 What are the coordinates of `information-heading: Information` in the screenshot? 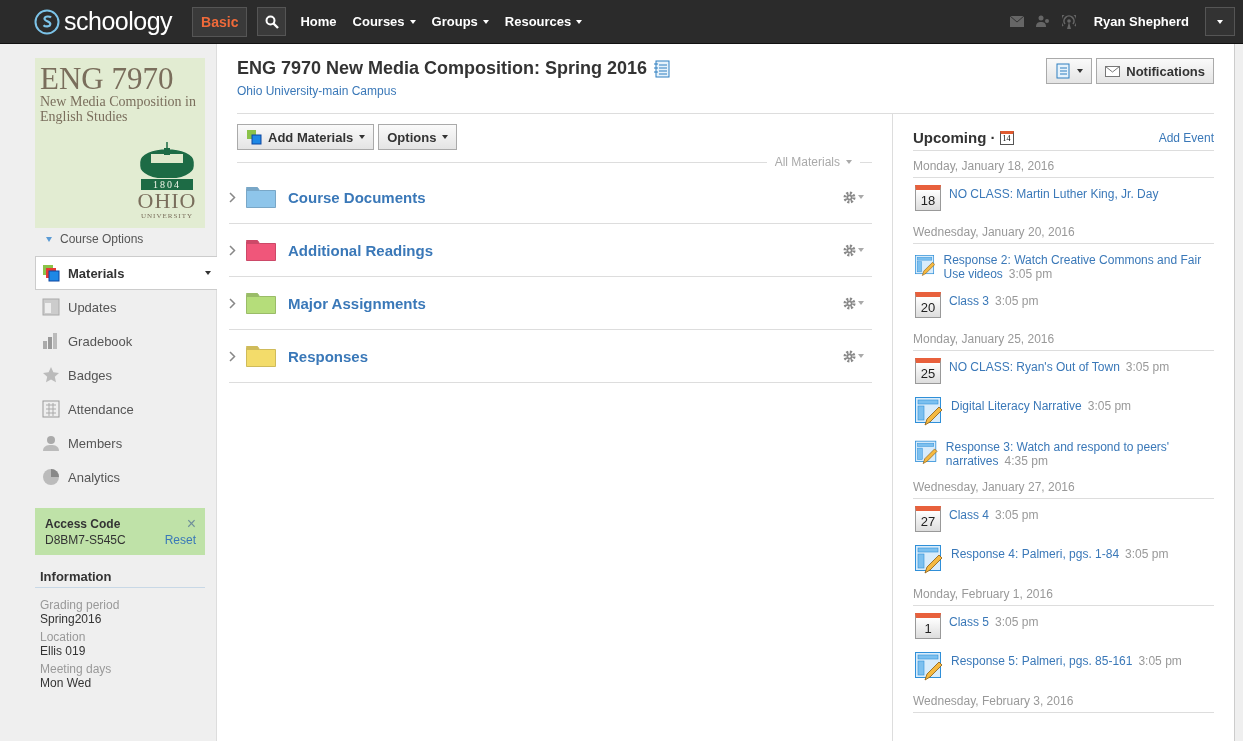 It's located at (120, 578).